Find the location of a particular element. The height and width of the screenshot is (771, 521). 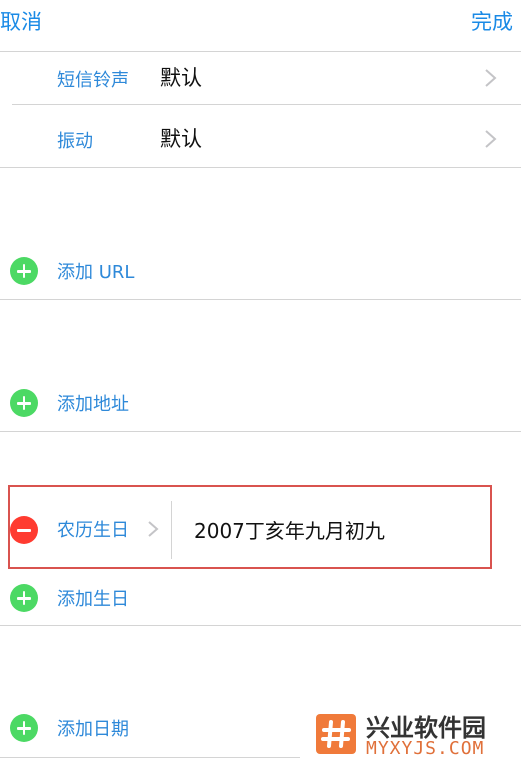

hash-logo-icon is located at coordinates (336, 734).